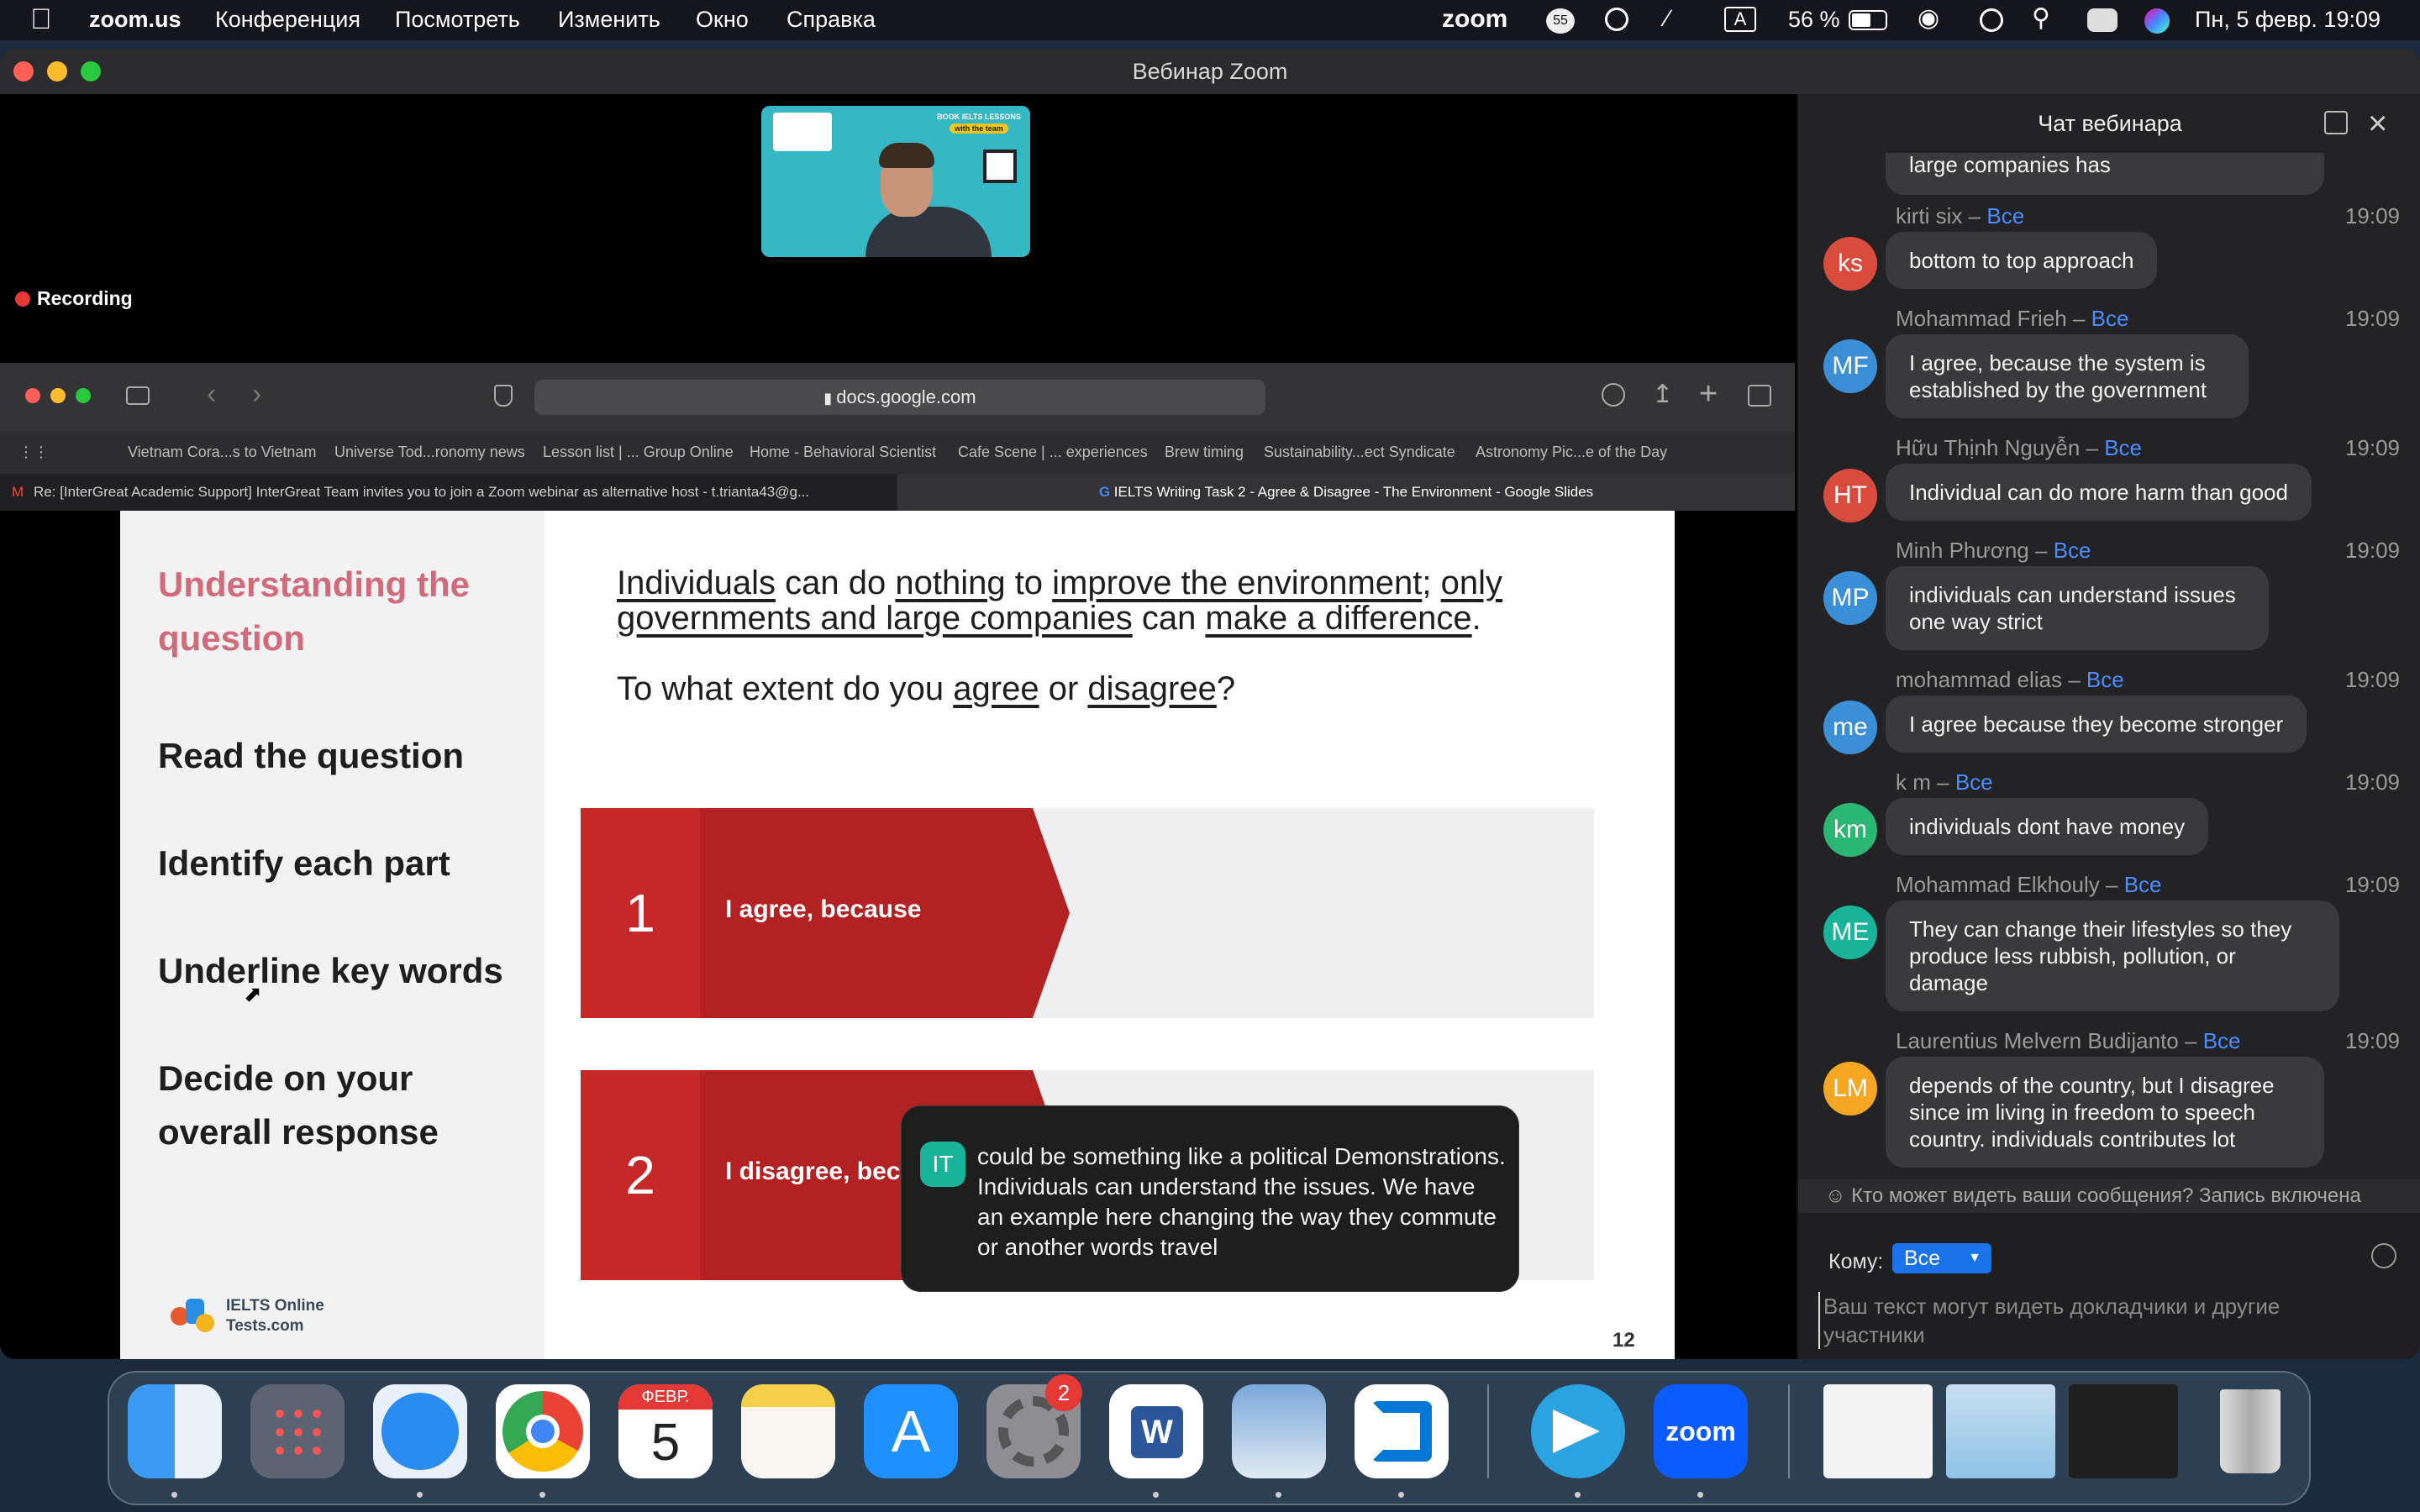 Image resolution: width=2420 pixels, height=1512 pixels. I want to click on message-bubble: Individual can do more harm than good, so click(2099, 492).